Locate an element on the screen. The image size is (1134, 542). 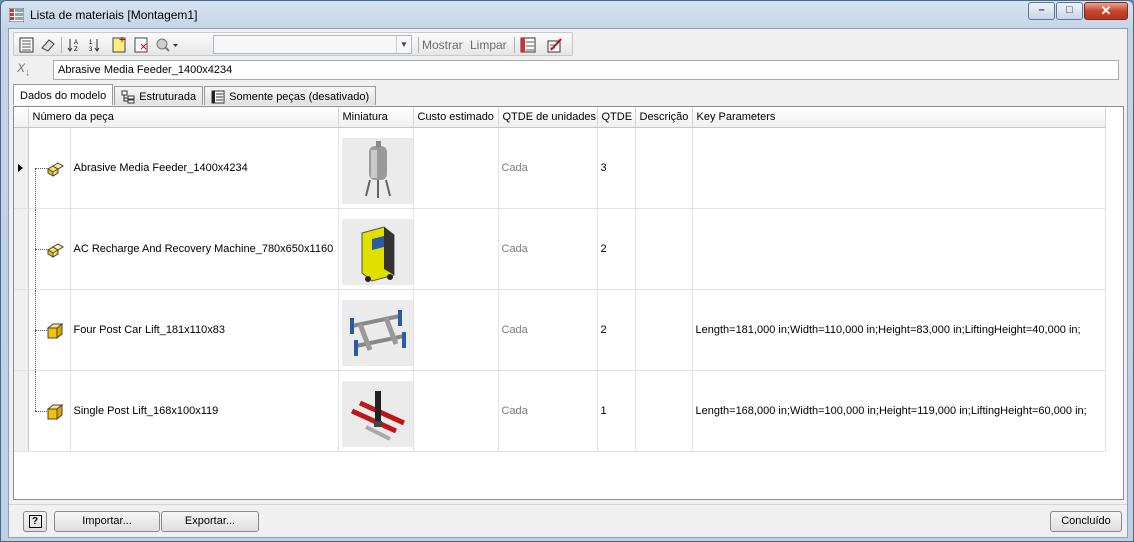
col-header-qty: QTDE is located at coordinates (616, 117).